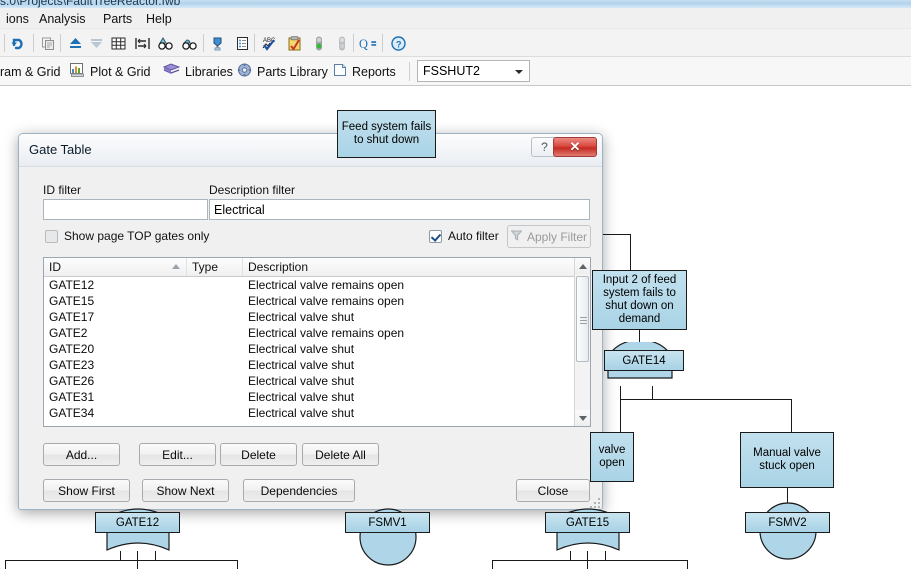 The width and height of the screenshot is (911, 569). I want to click on menu-item-options: ions, so click(17, 19).